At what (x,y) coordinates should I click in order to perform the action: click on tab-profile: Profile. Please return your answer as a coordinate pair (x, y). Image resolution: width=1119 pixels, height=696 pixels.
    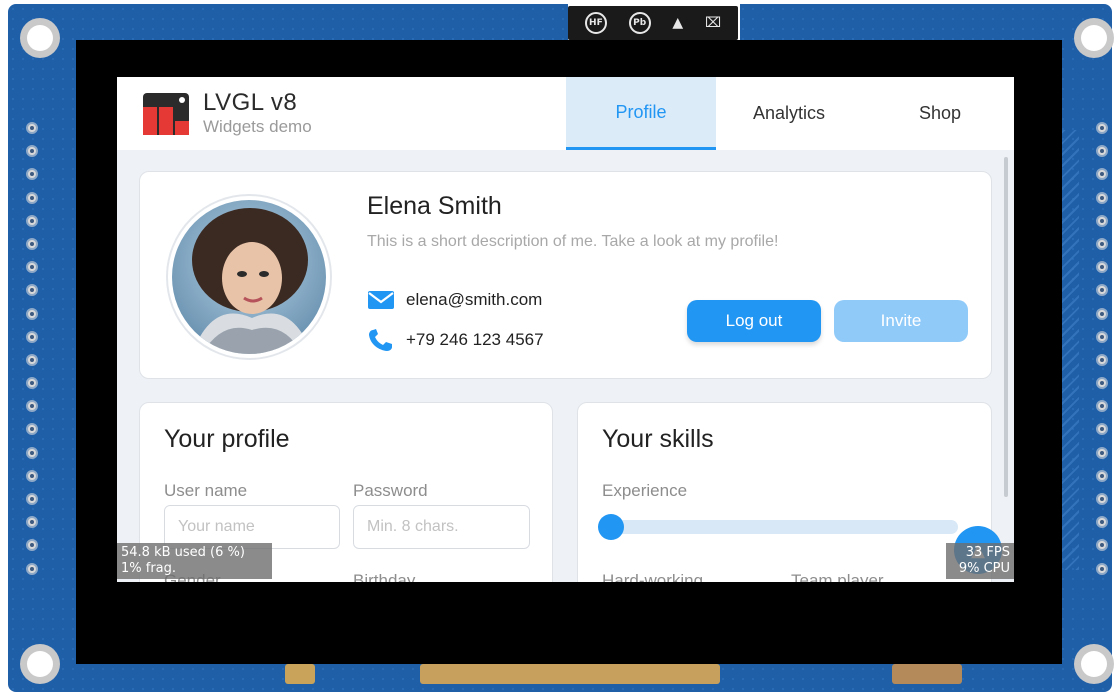
    Looking at the image, I should click on (641, 113).